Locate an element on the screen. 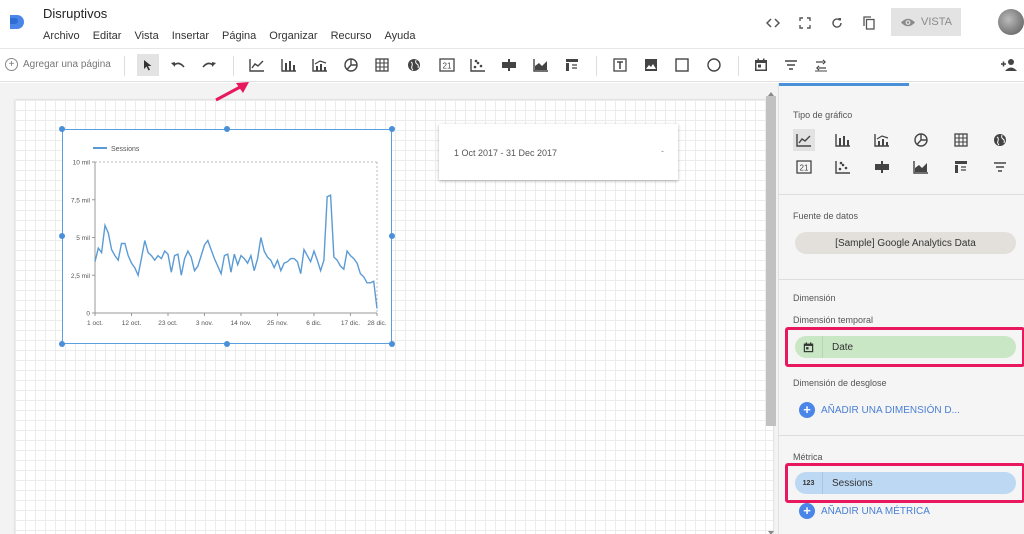 This screenshot has width=1024, height=534. toolbar: + Agregar una página 21 is located at coordinates (512, 65).